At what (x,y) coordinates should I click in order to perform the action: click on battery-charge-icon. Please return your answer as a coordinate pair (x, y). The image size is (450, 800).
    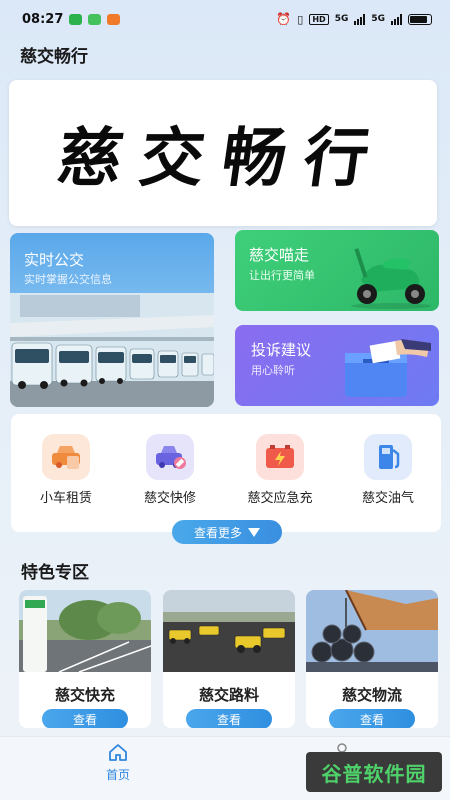
    Looking at the image, I should click on (280, 457).